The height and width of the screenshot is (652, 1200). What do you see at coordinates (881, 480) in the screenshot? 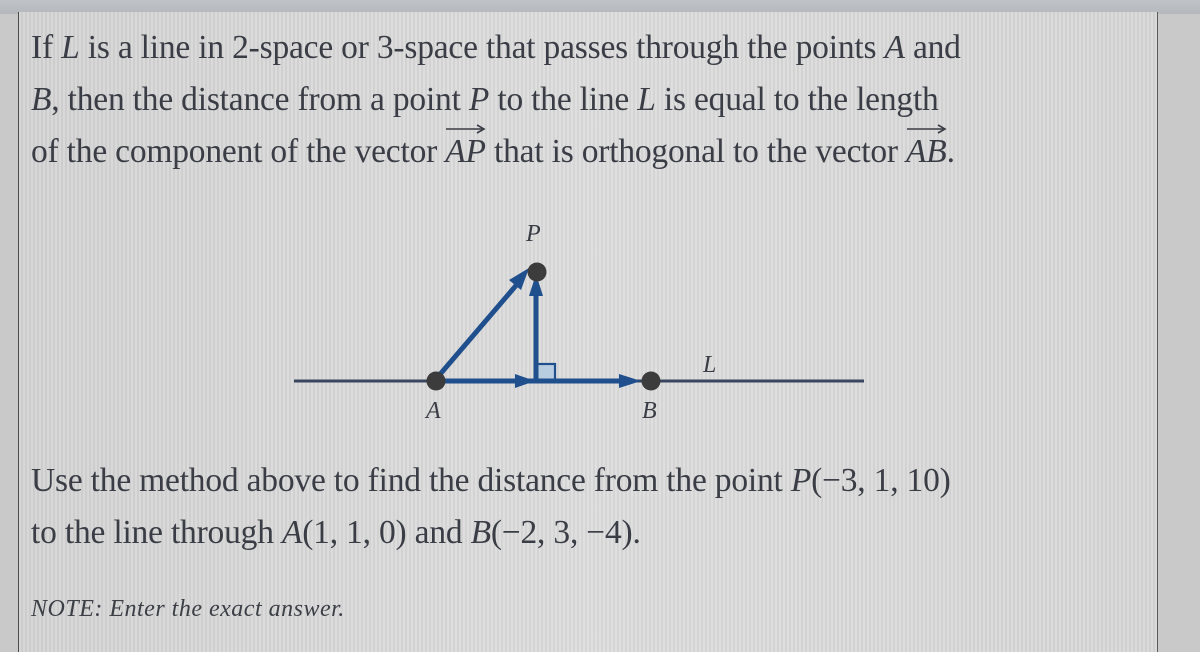
I see `point-P-coordinates: (−3, 1, 10)` at bounding box center [881, 480].